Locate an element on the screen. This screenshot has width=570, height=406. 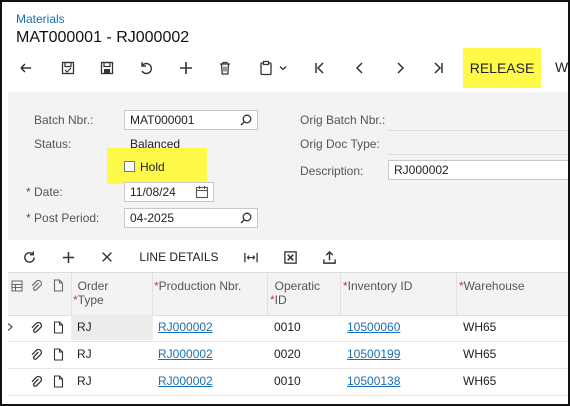
upload-icon is located at coordinates (329, 257).